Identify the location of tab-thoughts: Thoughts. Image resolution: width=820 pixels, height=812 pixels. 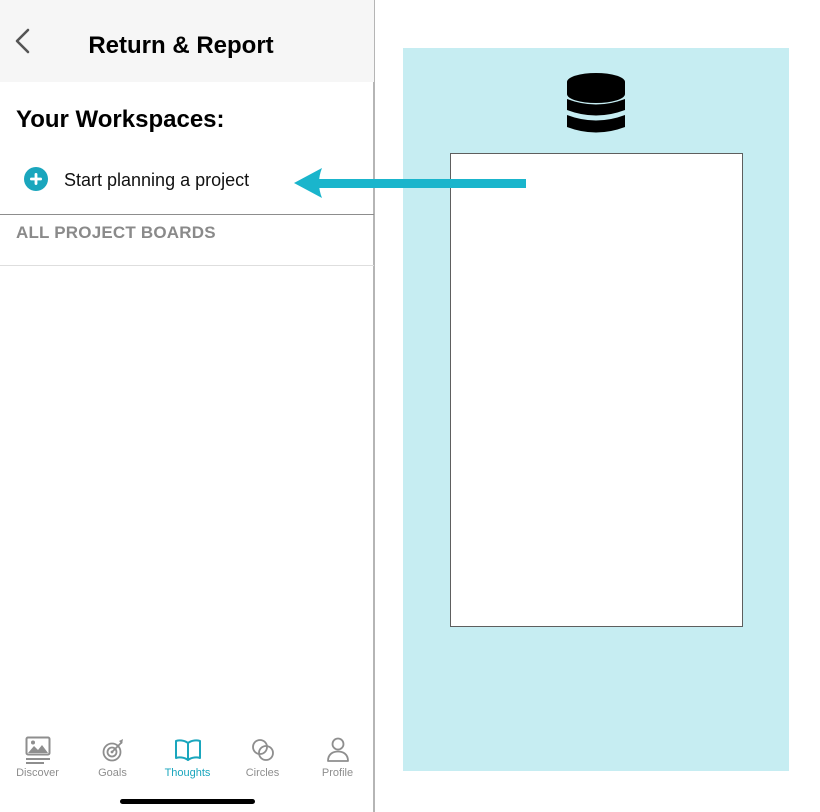
(187, 756).